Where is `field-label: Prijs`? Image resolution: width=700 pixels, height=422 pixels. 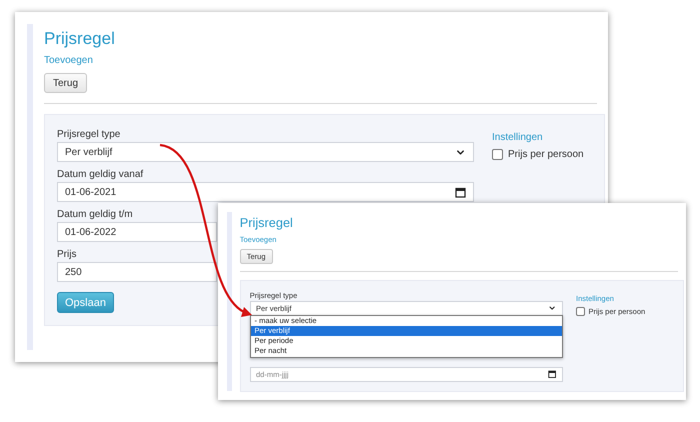 field-label: Prijs is located at coordinates (66, 255).